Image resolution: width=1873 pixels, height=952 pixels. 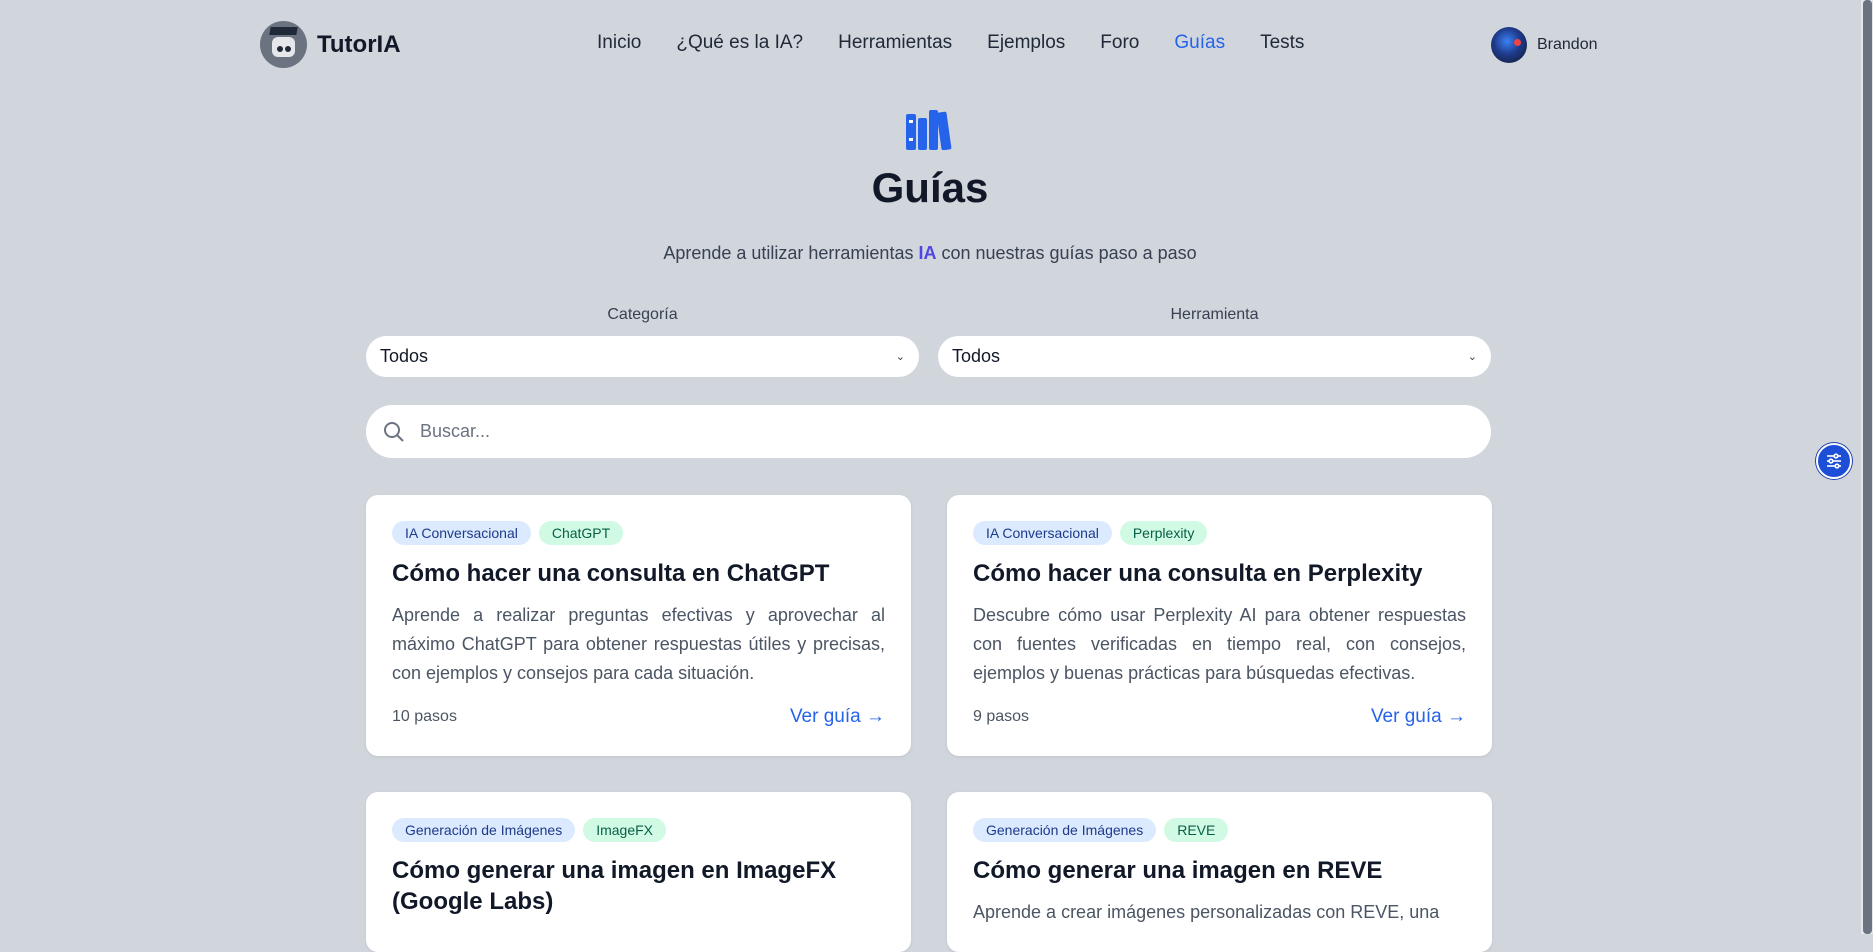 I want to click on guide-title: Cómo hacer una consulta en ChatGPT, so click(x=611, y=573).